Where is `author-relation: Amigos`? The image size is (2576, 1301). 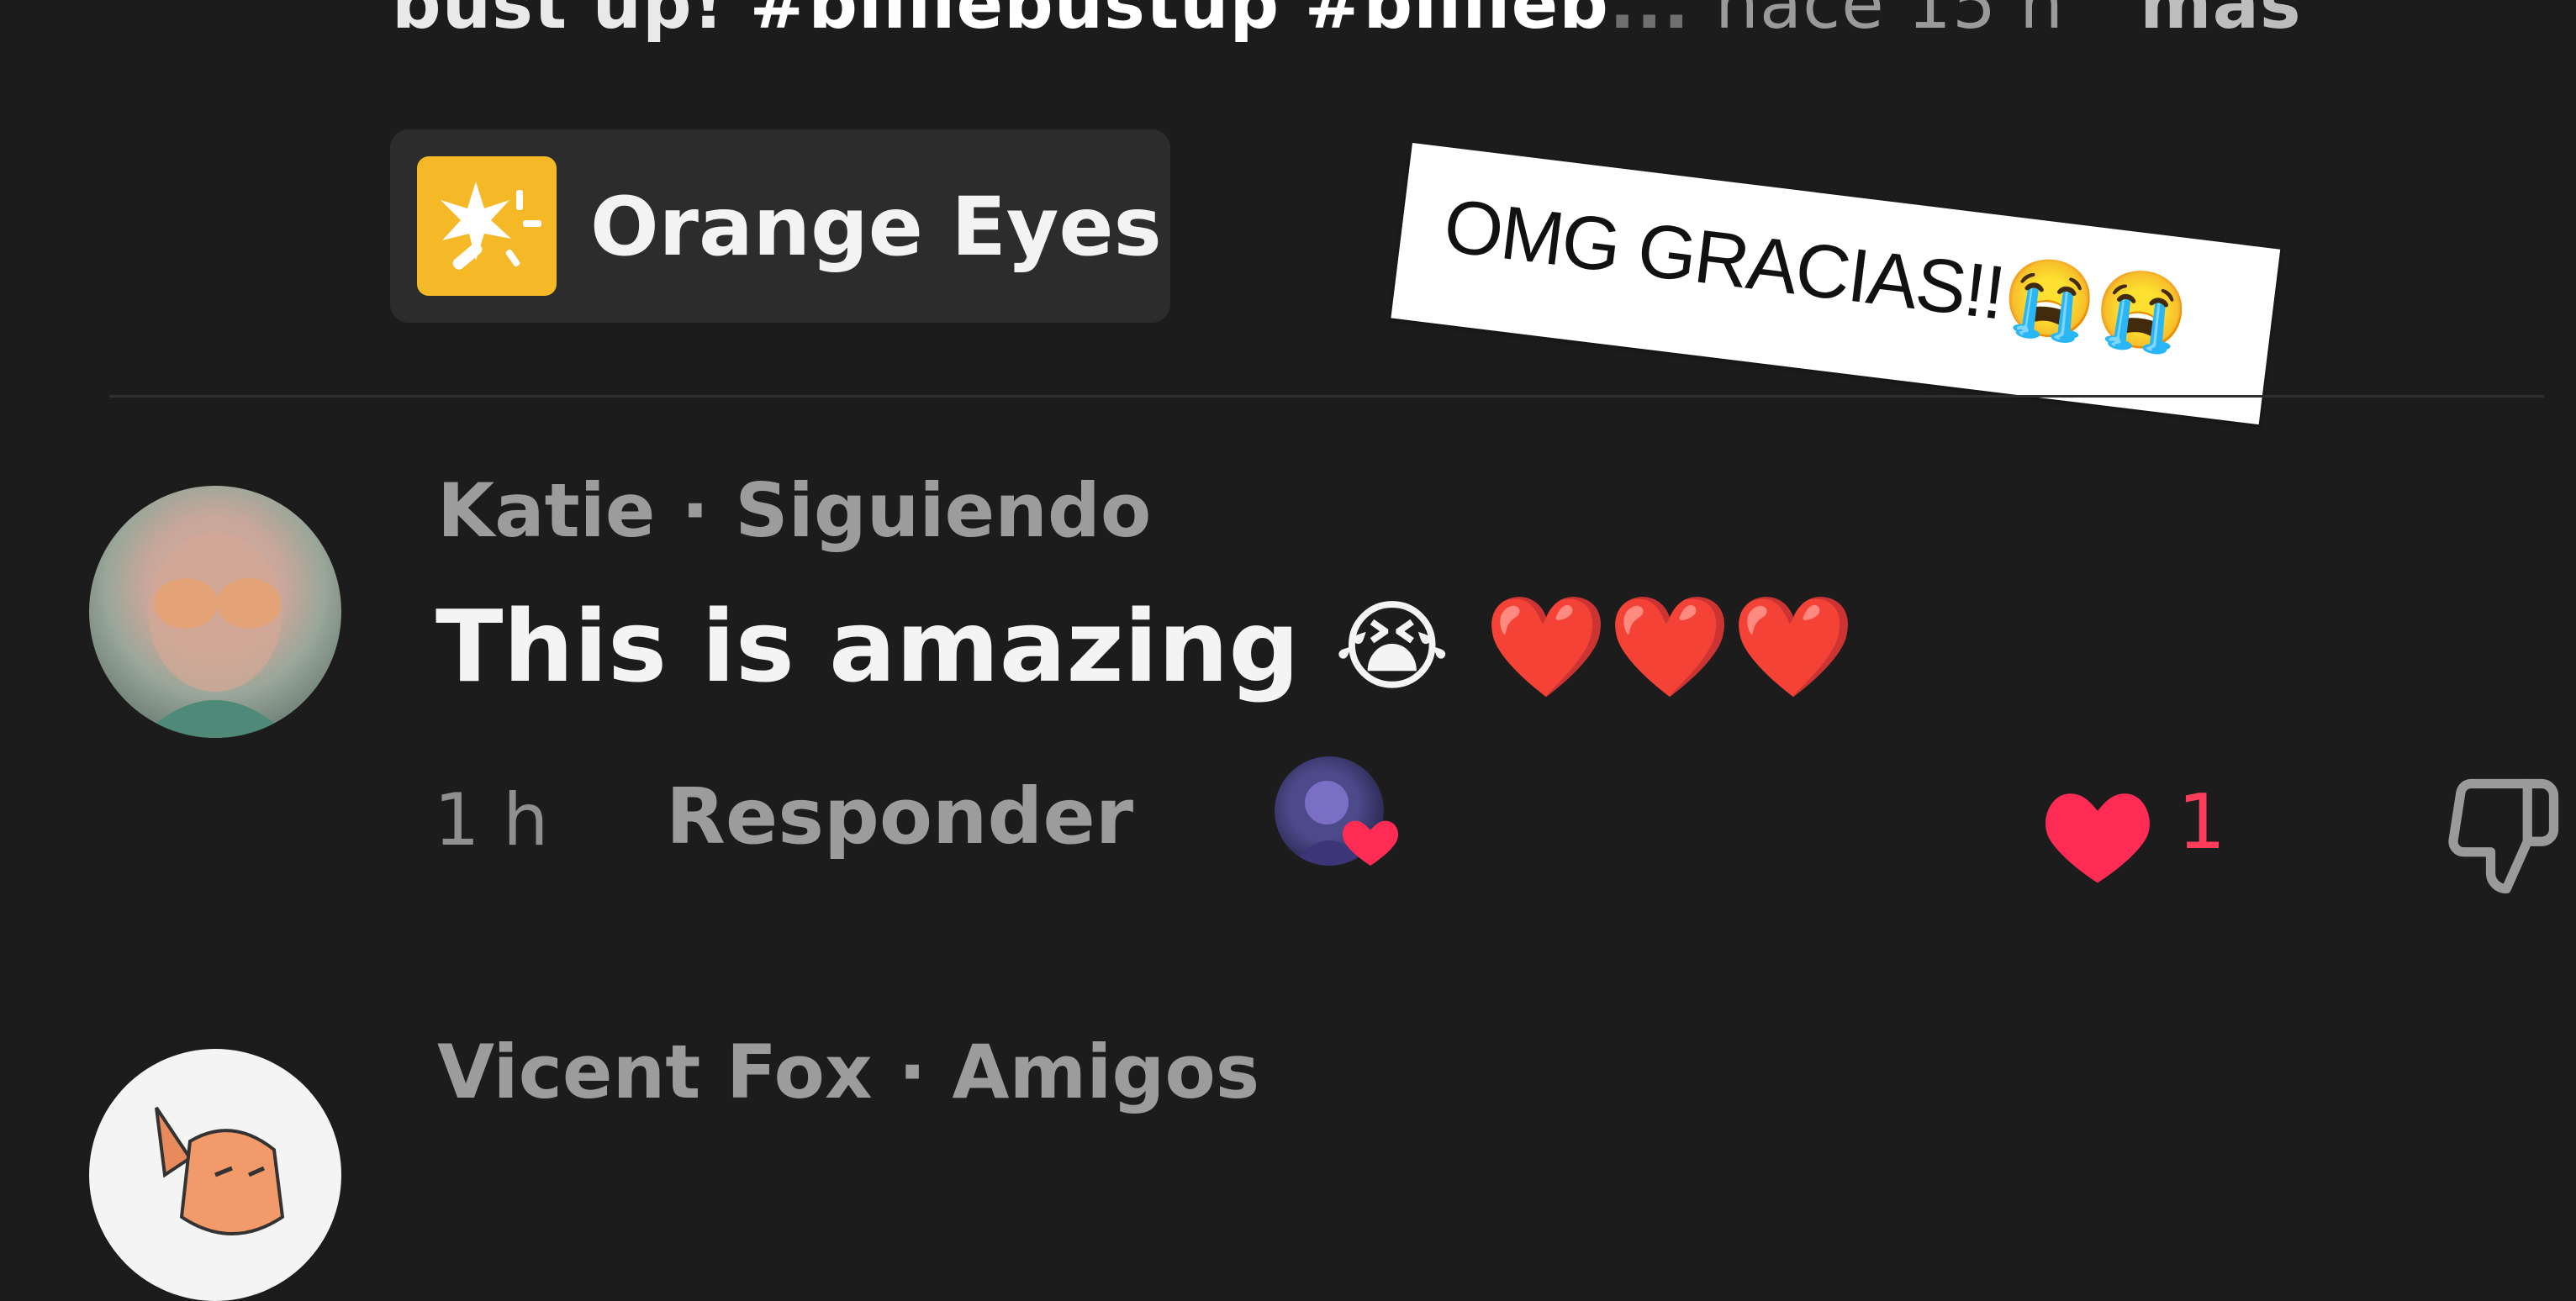 author-relation: Amigos is located at coordinates (1106, 1072).